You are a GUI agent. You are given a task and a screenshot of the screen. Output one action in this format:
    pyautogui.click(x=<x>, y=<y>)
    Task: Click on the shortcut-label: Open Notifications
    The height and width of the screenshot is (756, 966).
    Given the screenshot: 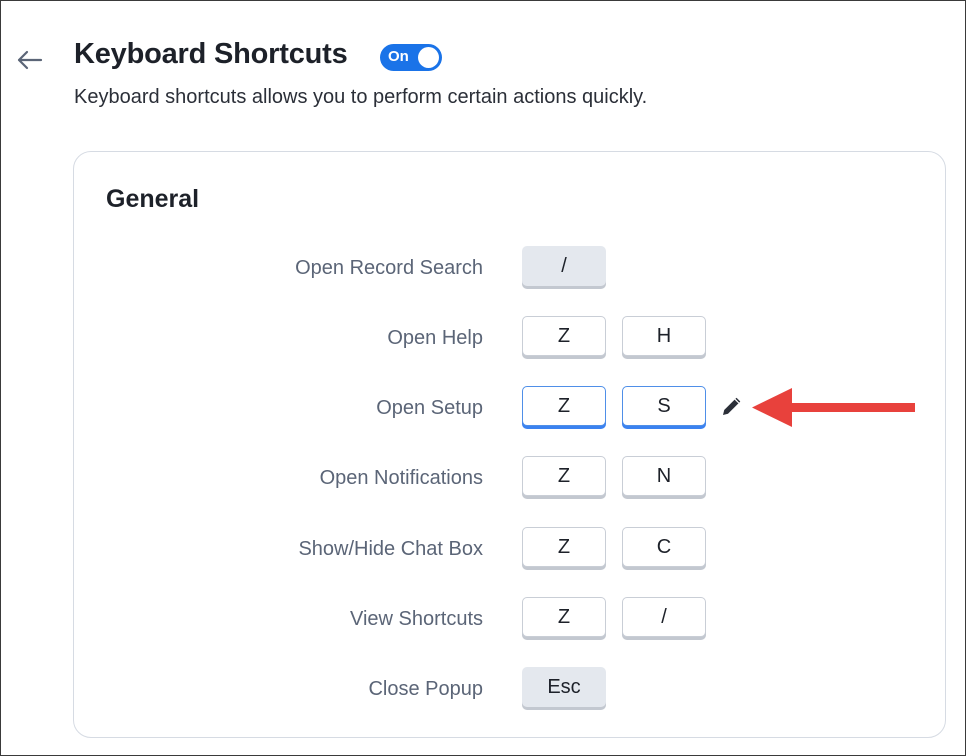 What is the action you would take?
    pyautogui.click(x=401, y=478)
    